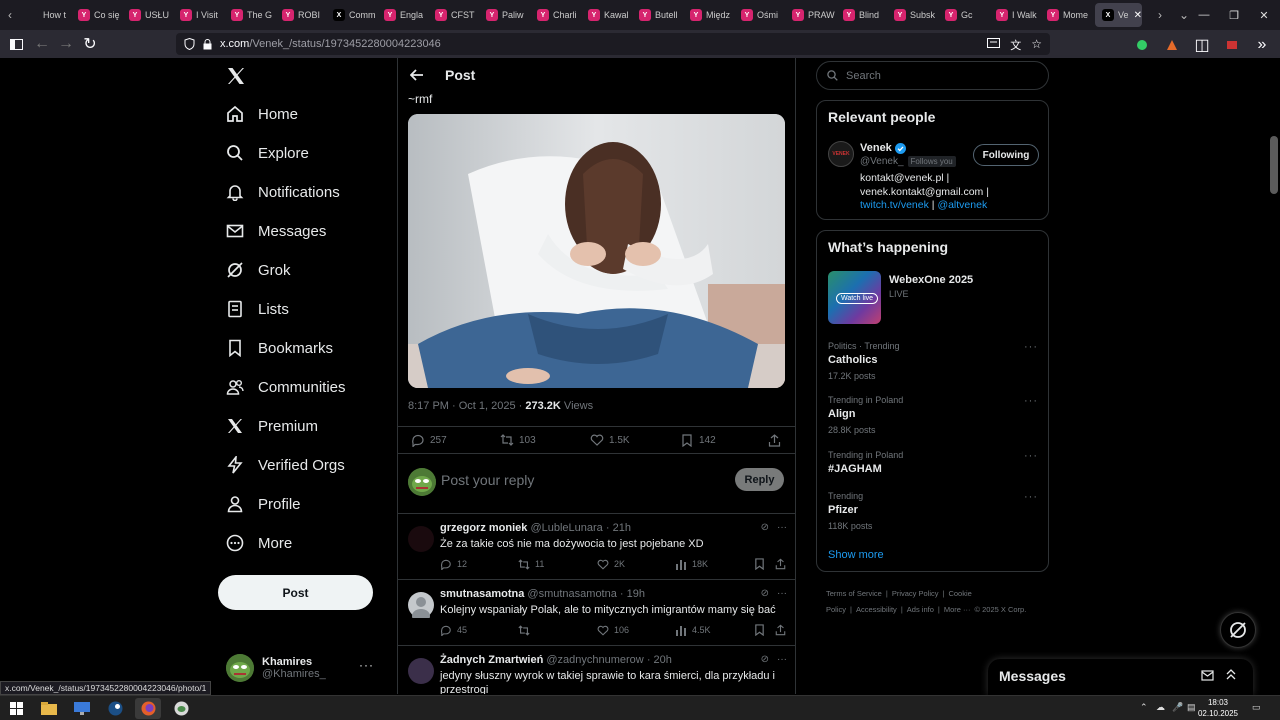 The height and width of the screenshot is (720, 1280). I want to click on bookmark-action: 142, so click(698, 440).